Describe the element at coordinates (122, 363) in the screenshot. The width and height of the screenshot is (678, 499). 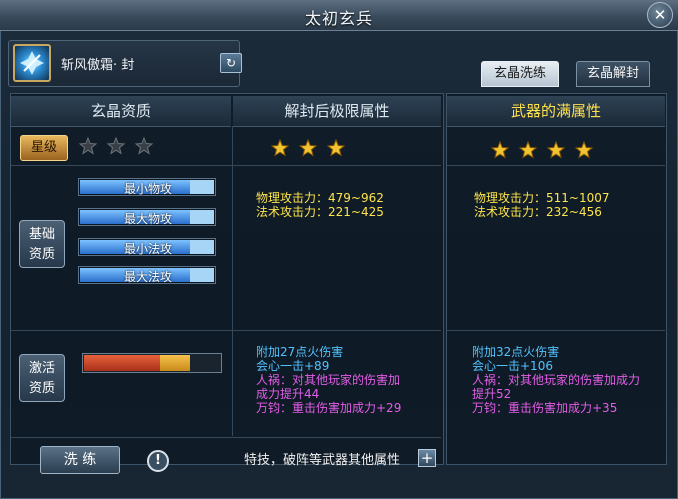
I see `activation-bar-red-fill` at that location.